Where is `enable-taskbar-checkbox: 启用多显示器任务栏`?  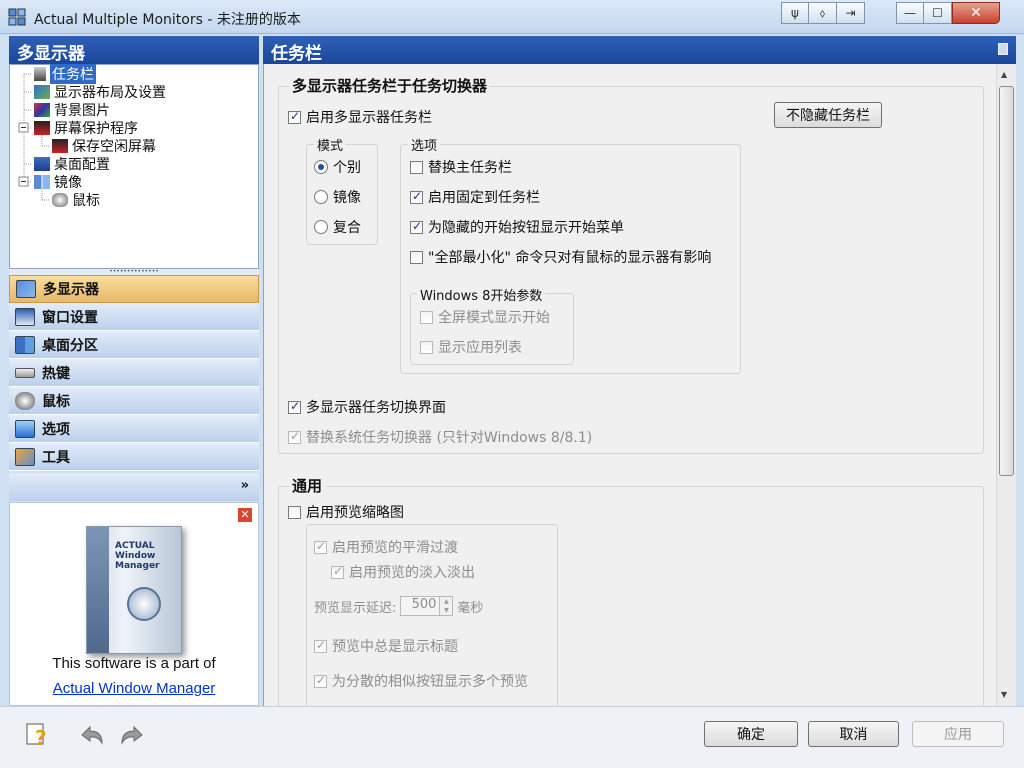
enable-taskbar-checkbox: 启用多显示器任务栏 is located at coordinates (360, 117).